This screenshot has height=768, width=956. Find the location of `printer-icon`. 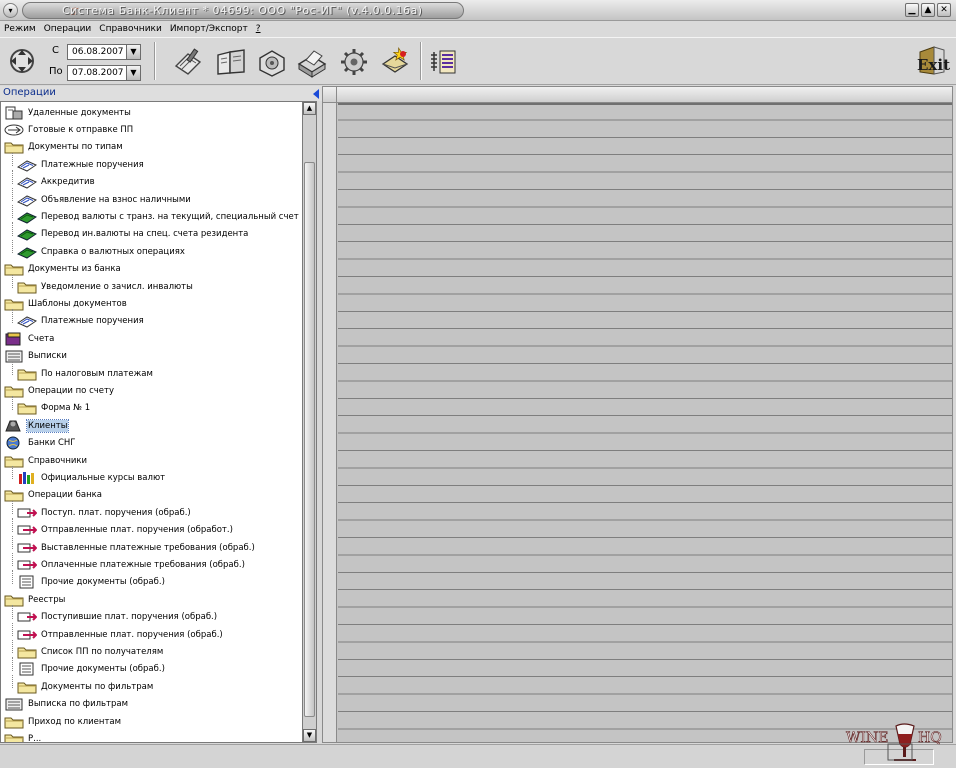

printer-icon is located at coordinates (312, 62).